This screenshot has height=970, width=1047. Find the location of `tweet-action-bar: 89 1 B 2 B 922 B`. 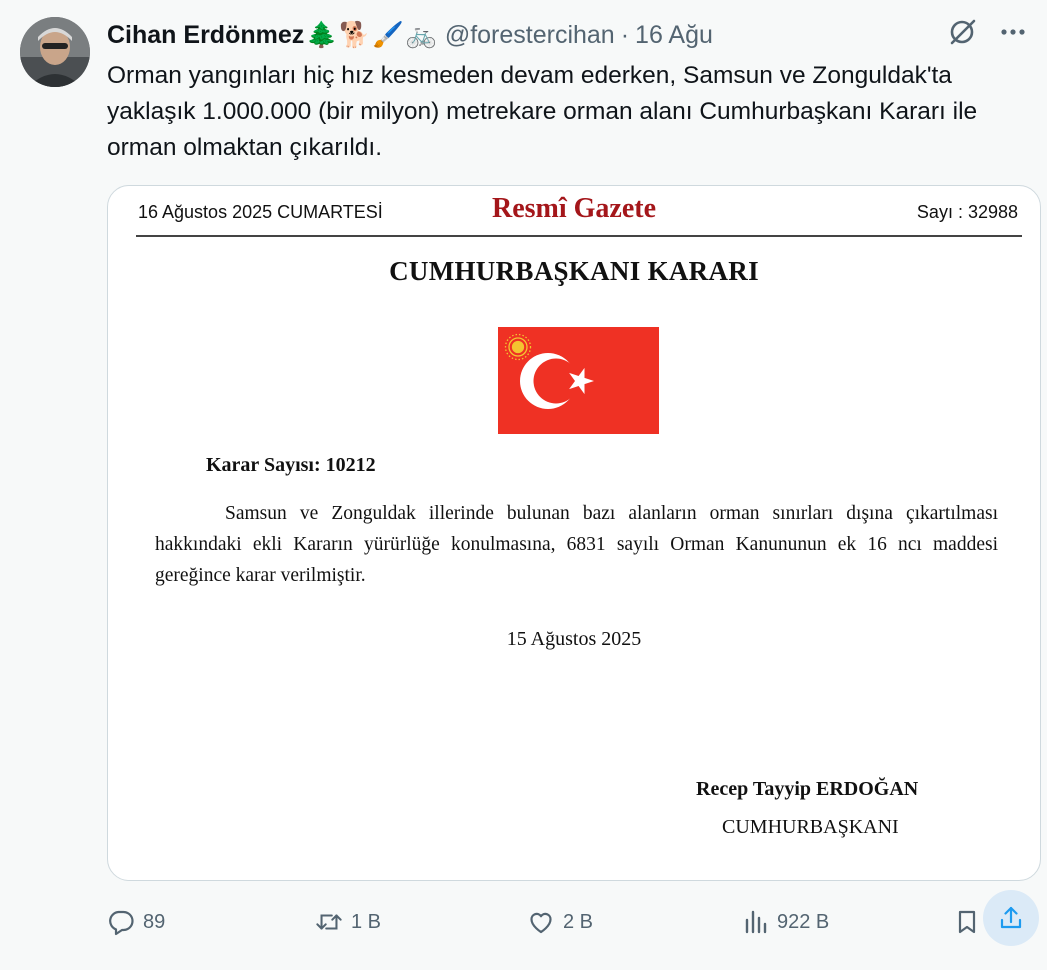

tweet-action-bar: 89 1 B 2 B 922 B is located at coordinates (573, 918).